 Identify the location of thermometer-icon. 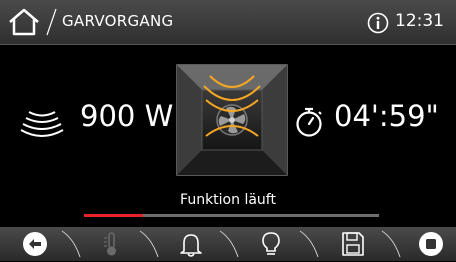
(110, 244).